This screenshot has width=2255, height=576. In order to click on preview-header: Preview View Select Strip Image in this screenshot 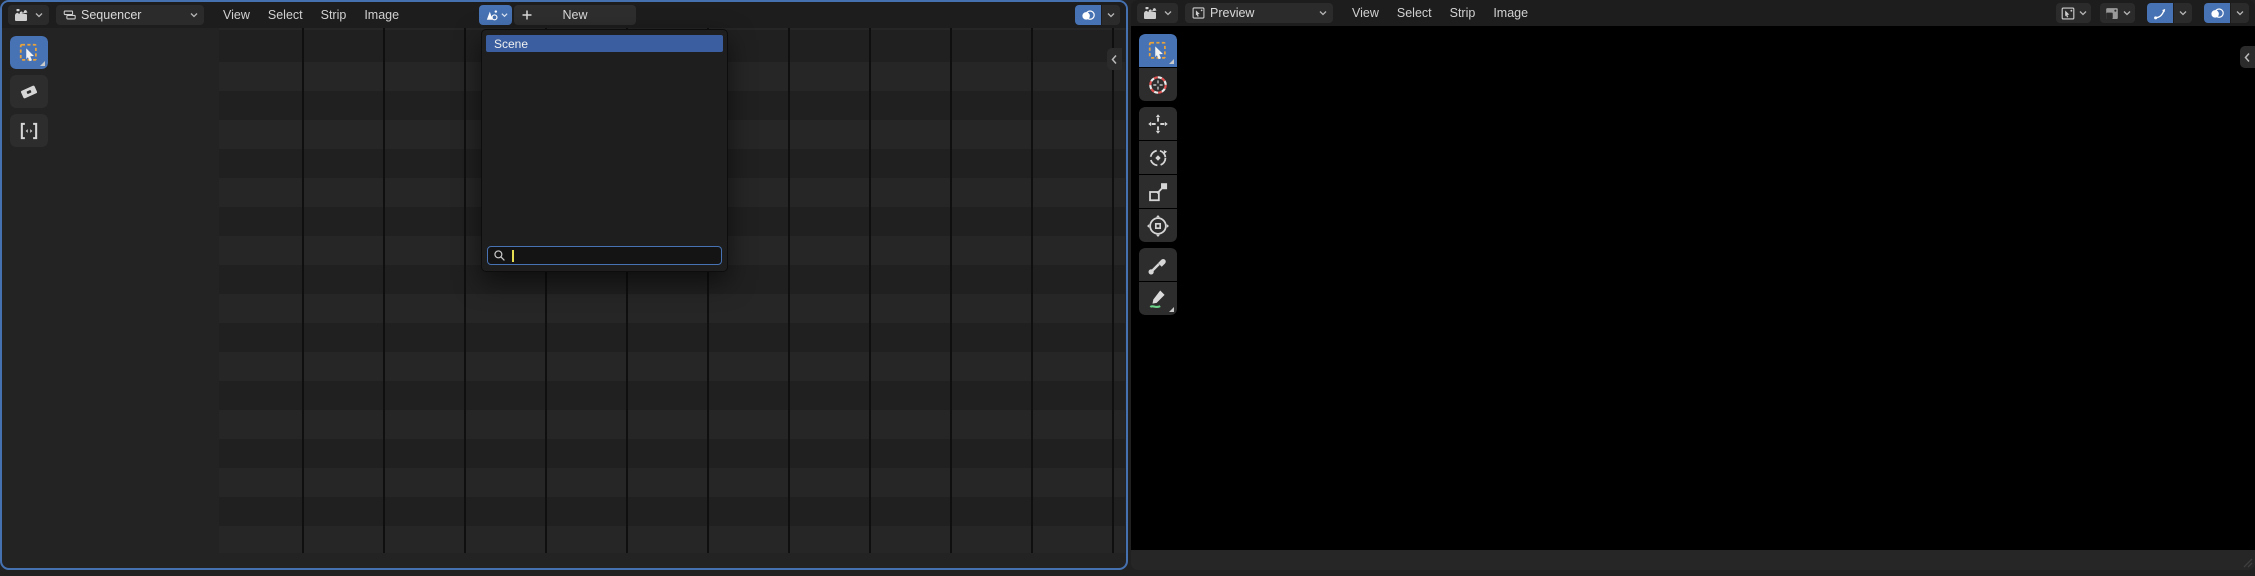, I will do `click(1693, 13)`.